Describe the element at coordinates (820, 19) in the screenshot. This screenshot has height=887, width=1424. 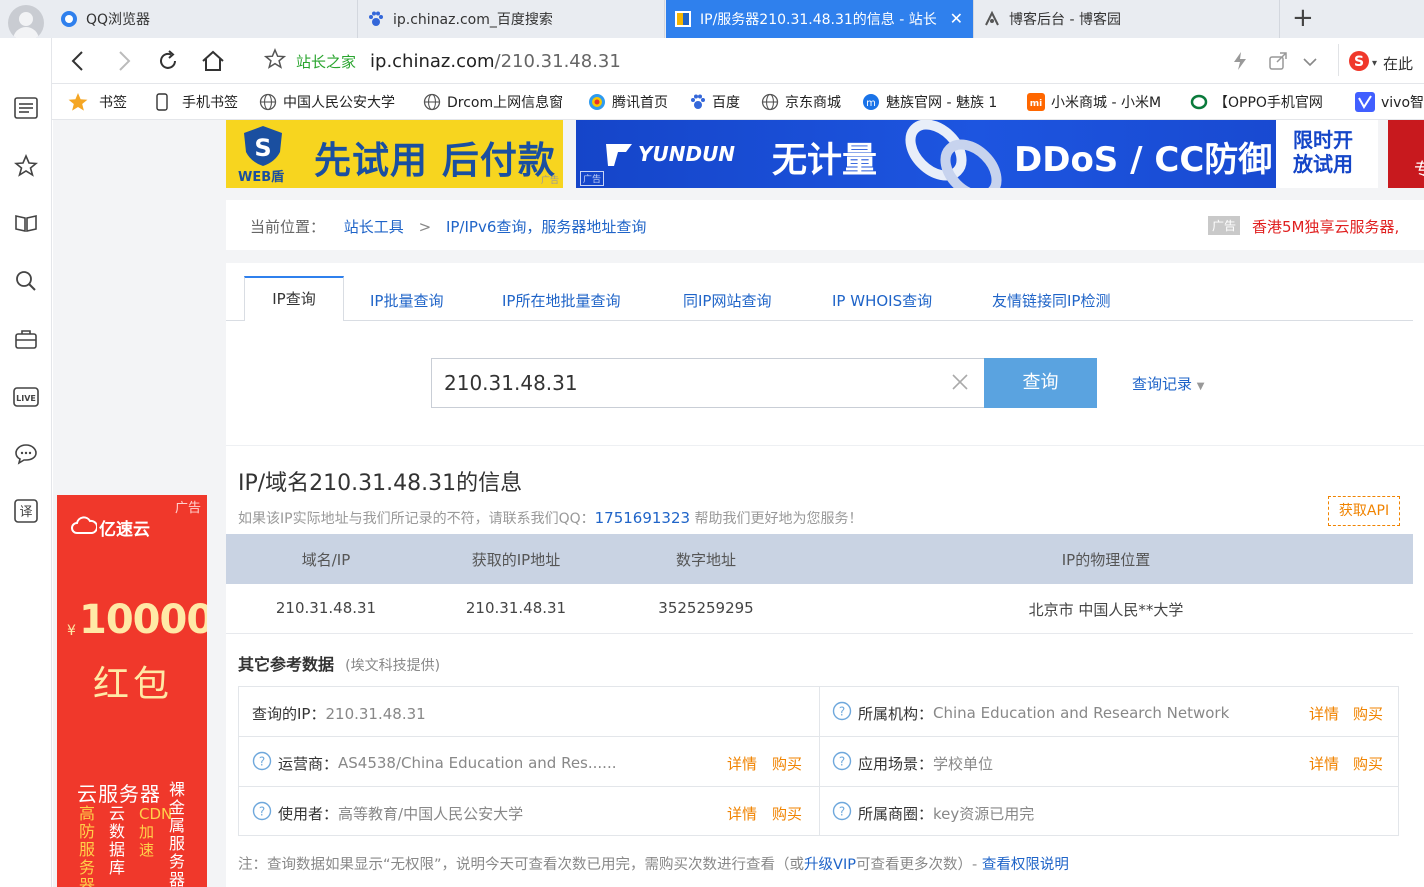
I see `tab-chinaz-ip: IP/服务器210.31.48.31的信息 - 站长 ✕` at that location.